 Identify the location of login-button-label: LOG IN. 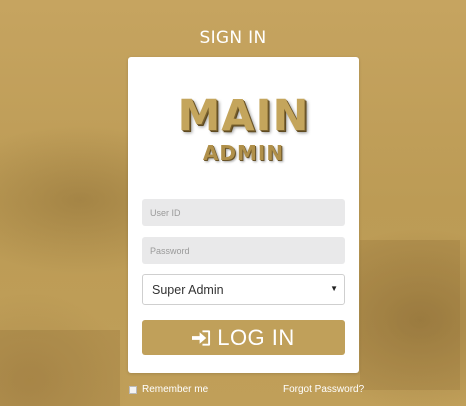
(256, 337).